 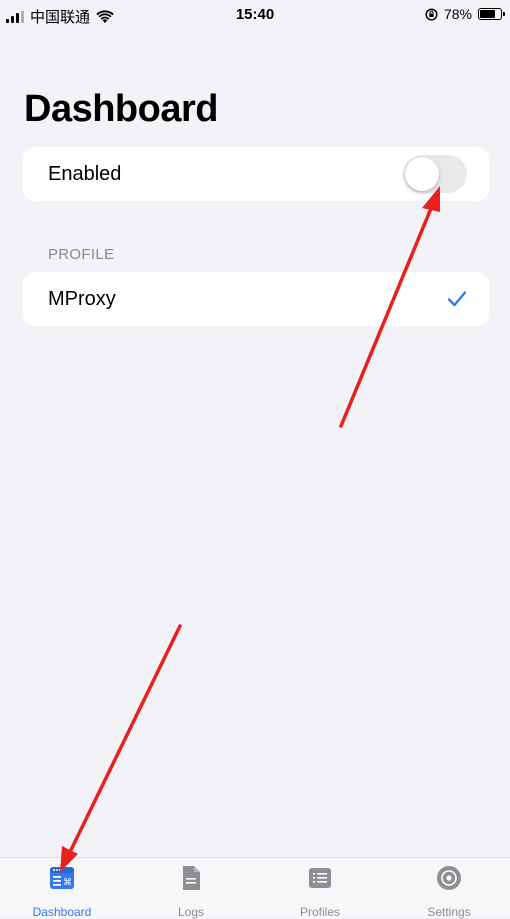 I want to click on battery-percent: 78%, so click(x=457, y=14).